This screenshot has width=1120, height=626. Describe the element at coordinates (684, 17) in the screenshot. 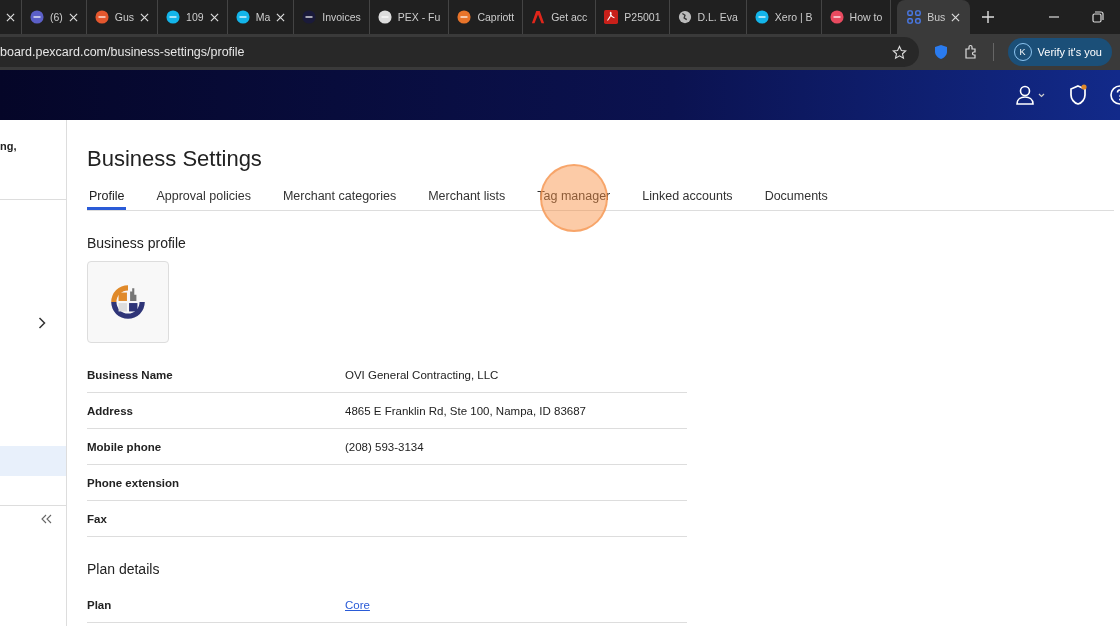

I see `globe-icon` at that location.